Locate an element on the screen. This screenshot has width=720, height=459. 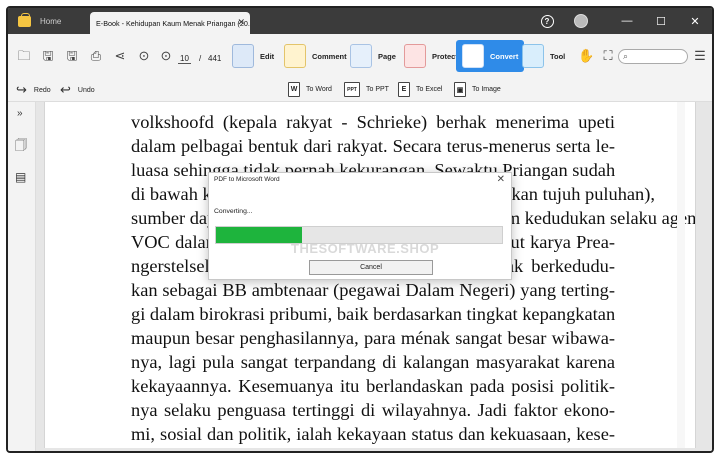
thumbnails-icon: 🗍 is located at coordinates (21, 146).